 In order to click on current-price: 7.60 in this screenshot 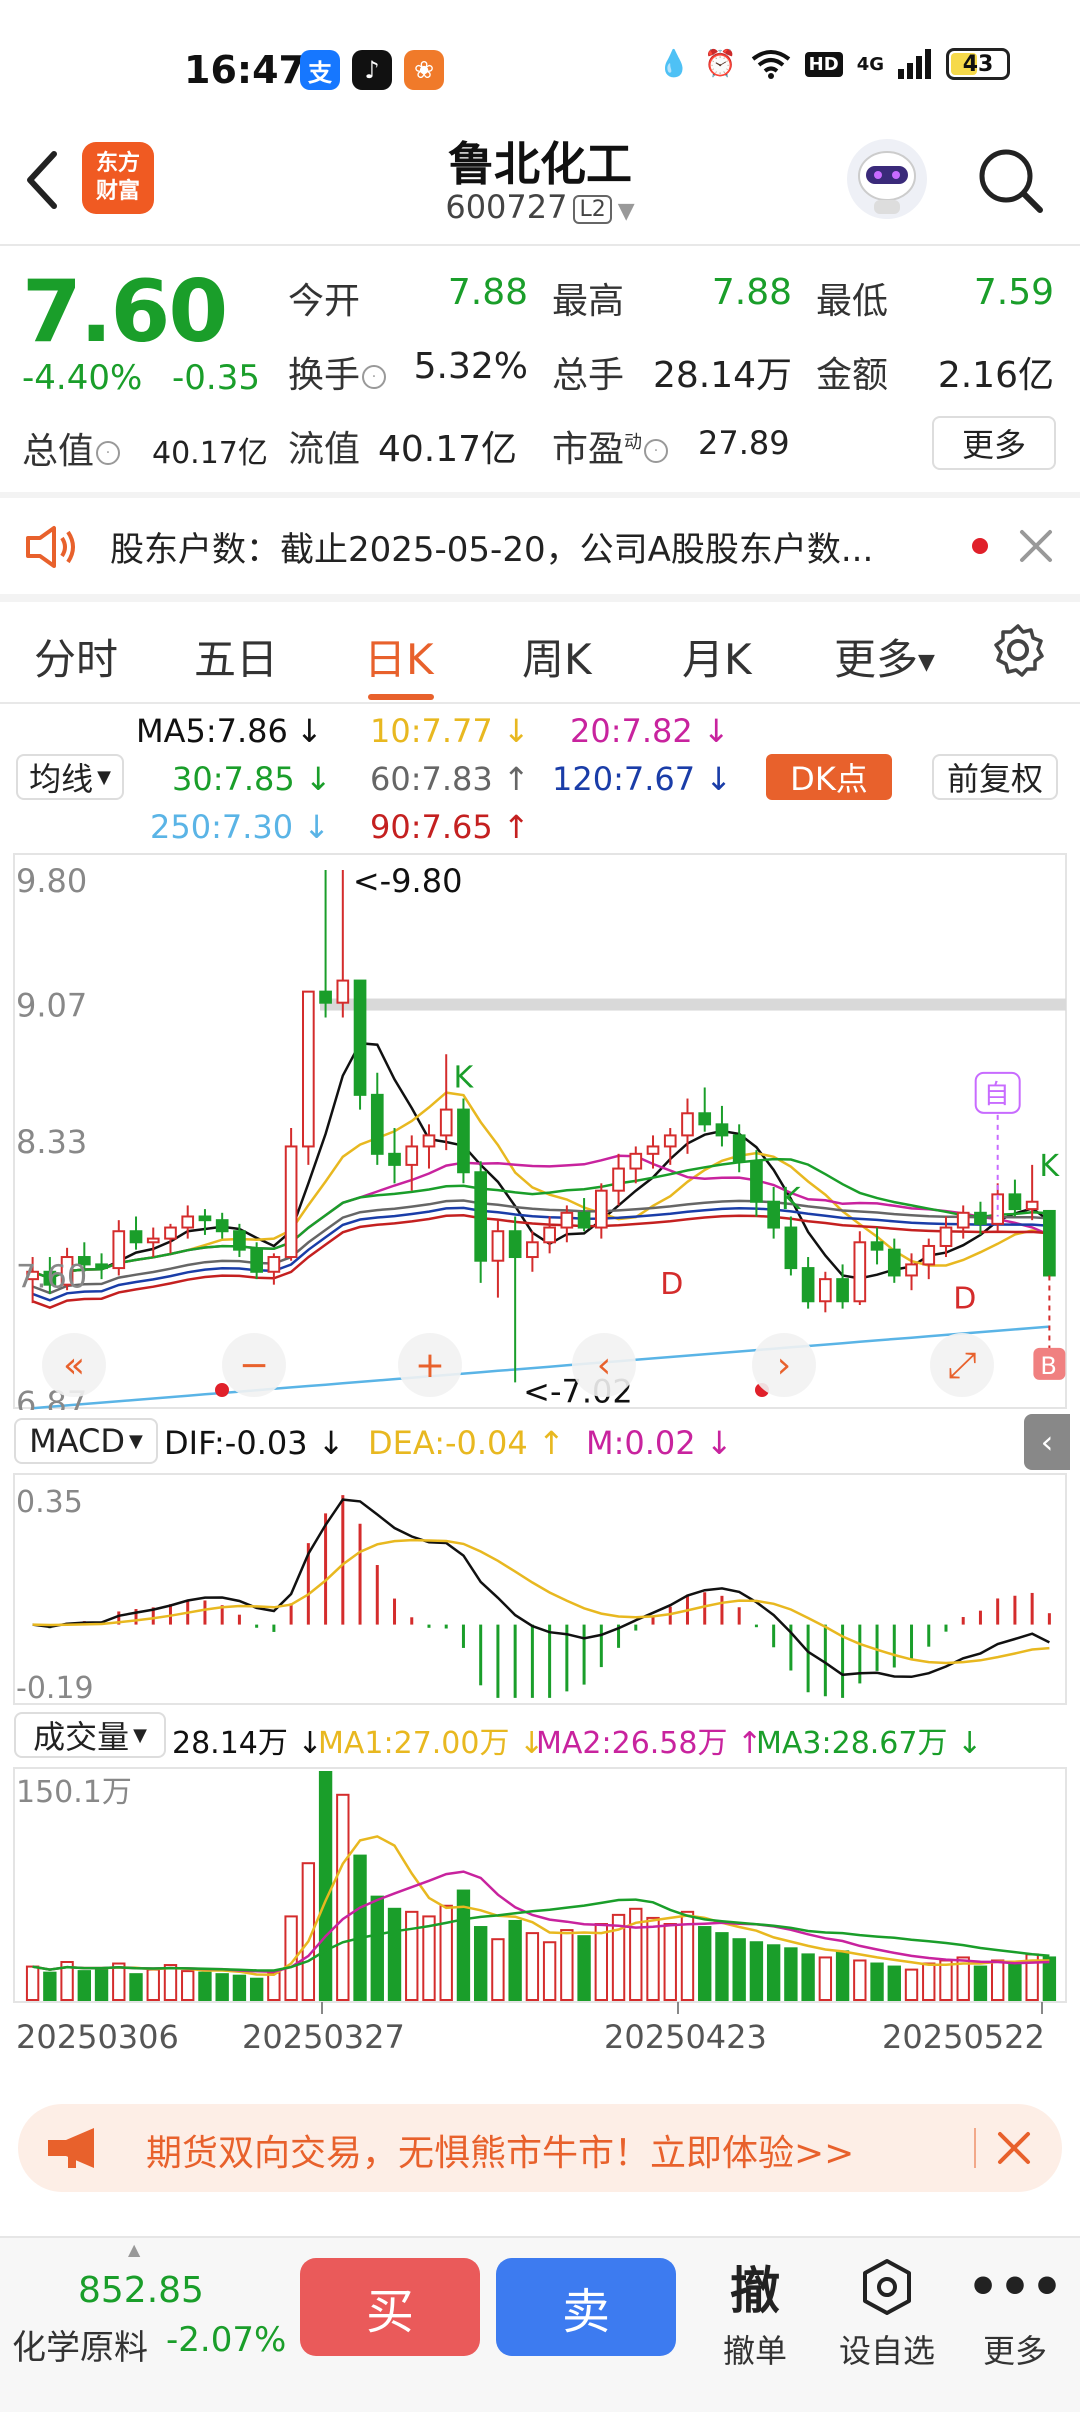, I will do `click(125, 312)`.